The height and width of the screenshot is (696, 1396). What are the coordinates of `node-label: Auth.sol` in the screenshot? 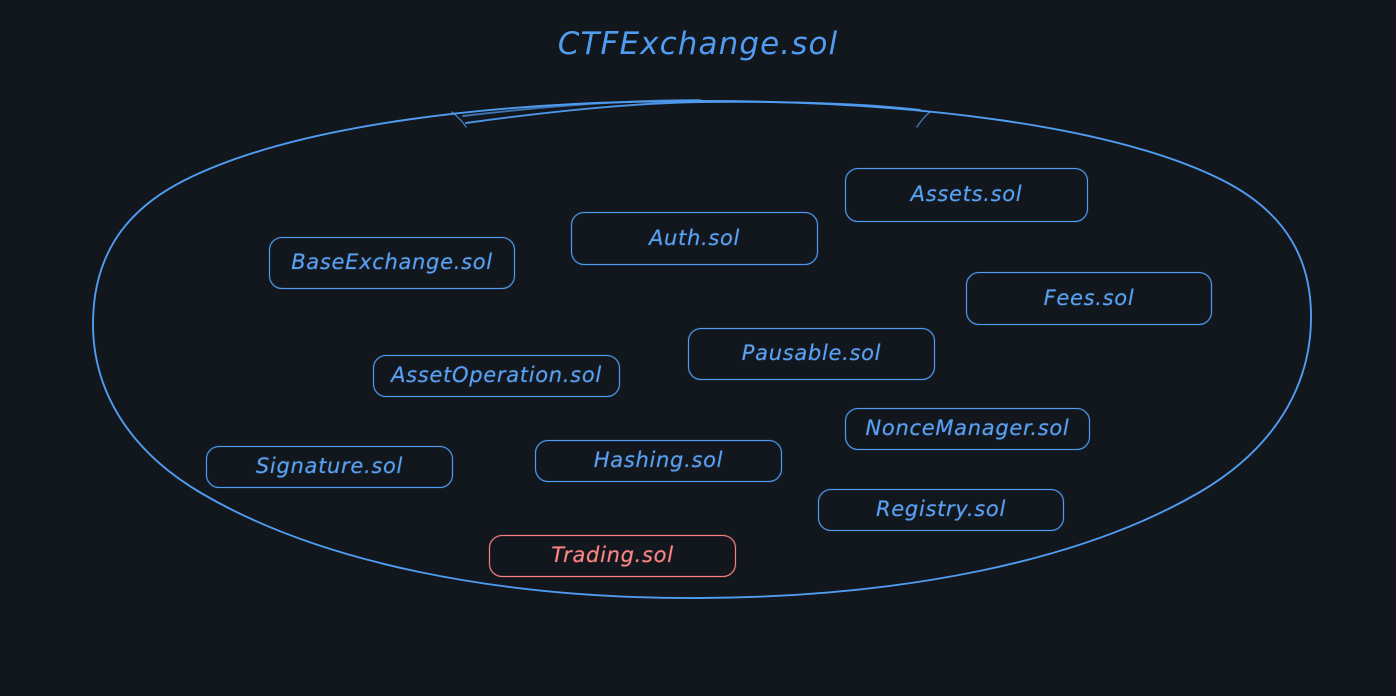 It's located at (694, 237).